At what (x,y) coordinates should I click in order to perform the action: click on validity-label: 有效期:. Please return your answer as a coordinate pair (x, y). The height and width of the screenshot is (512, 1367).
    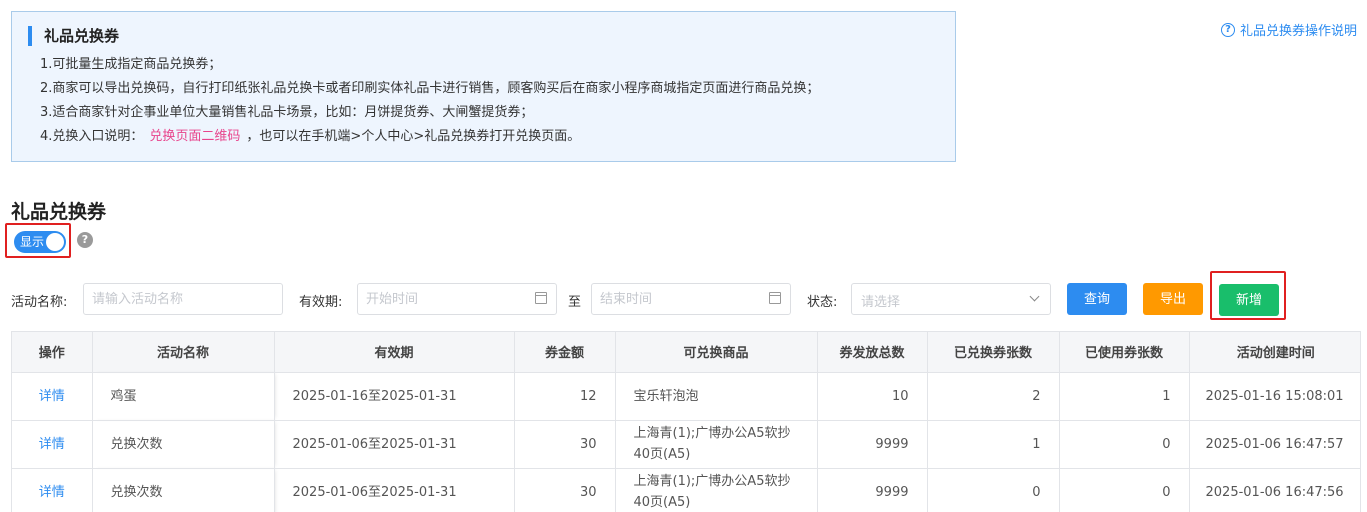
    Looking at the image, I should click on (321, 302).